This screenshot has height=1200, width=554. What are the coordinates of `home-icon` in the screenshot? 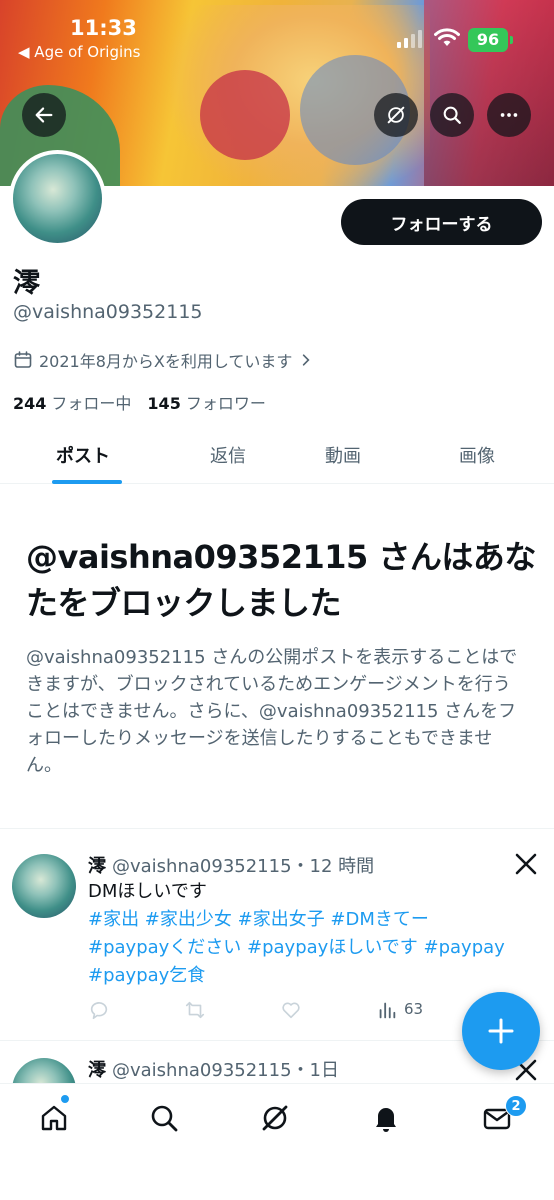 It's located at (54, 1118).